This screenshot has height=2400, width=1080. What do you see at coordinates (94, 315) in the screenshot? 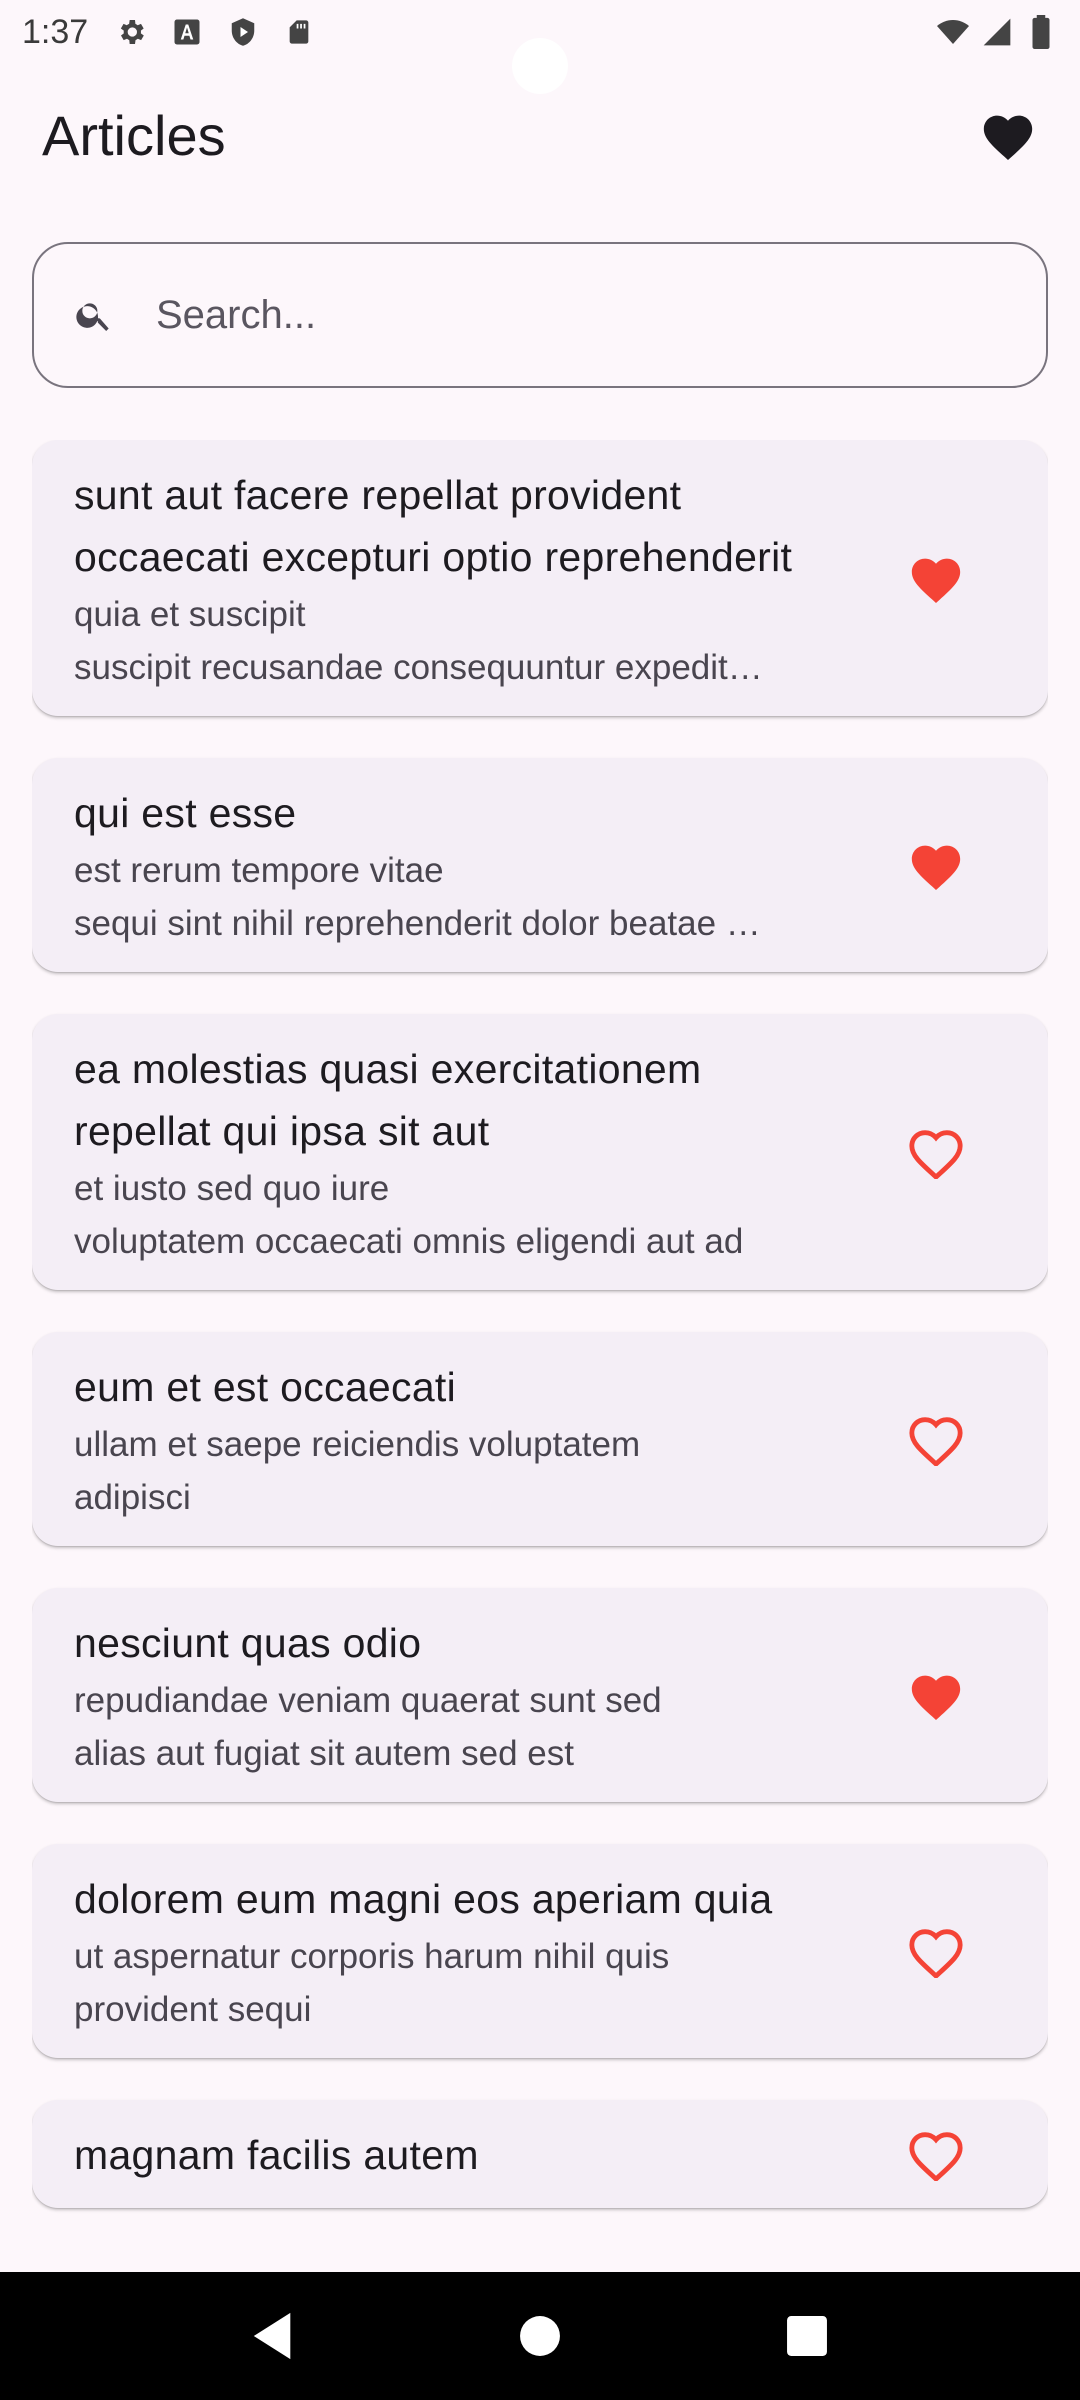
I see `search-icon` at bounding box center [94, 315].